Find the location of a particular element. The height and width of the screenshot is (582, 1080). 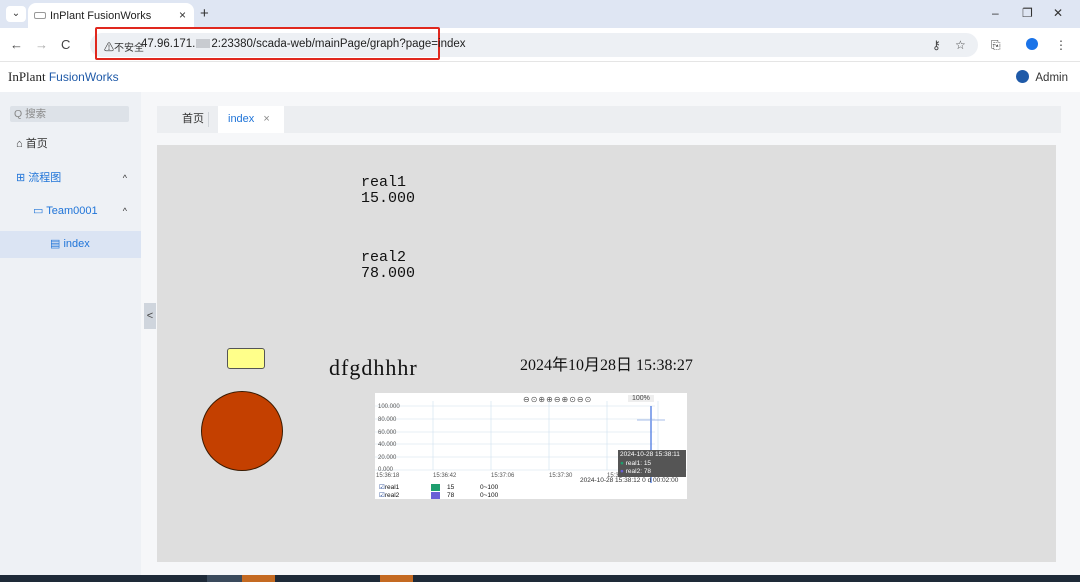

legend-value: 78 is located at coordinates (451, 495).